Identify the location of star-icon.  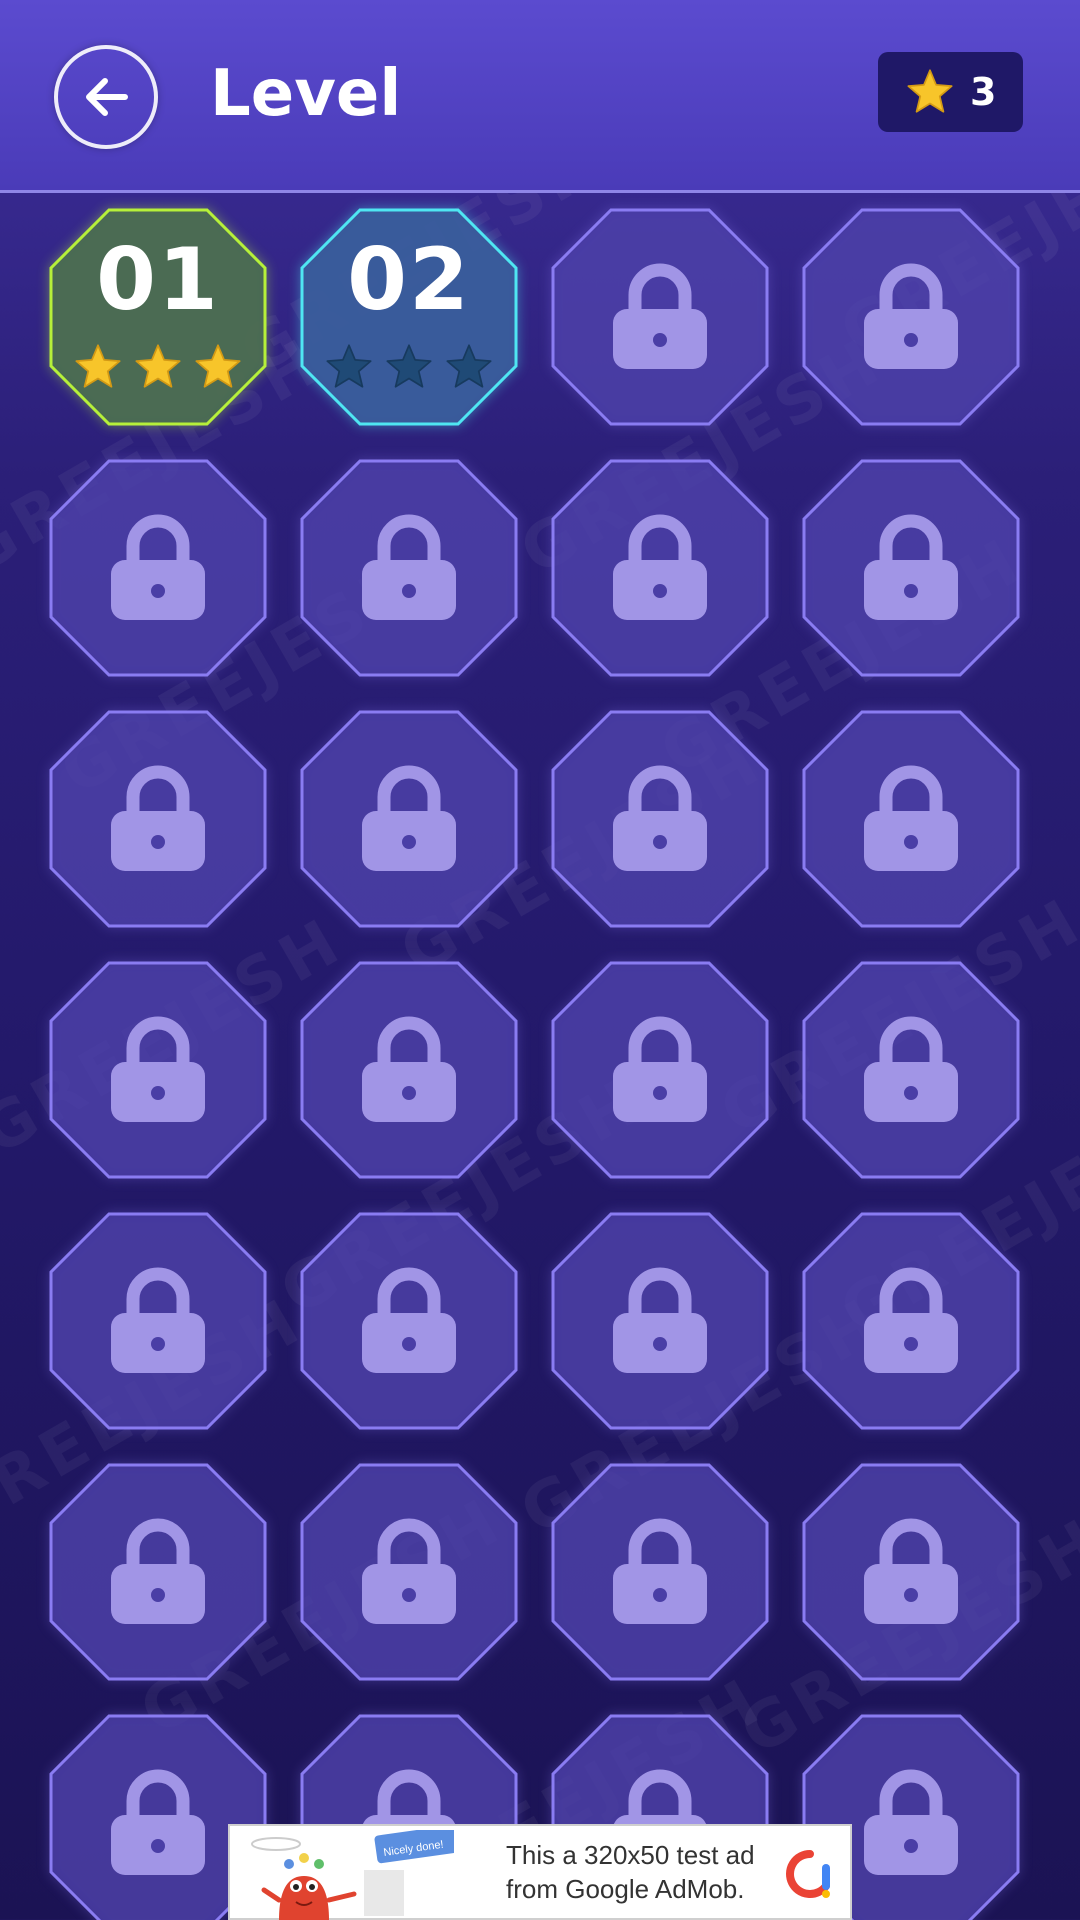
(930, 91).